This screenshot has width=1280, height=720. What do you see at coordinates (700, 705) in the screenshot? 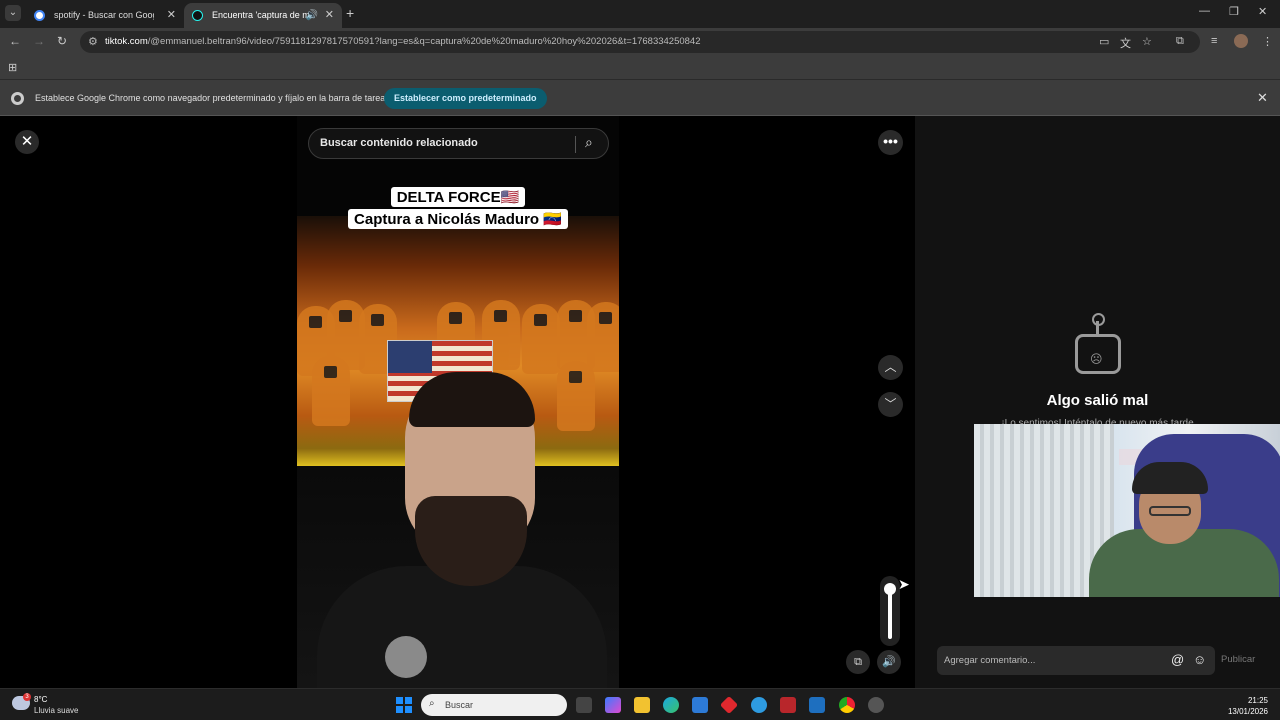
I see `store-icon` at bounding box center [700, 705].